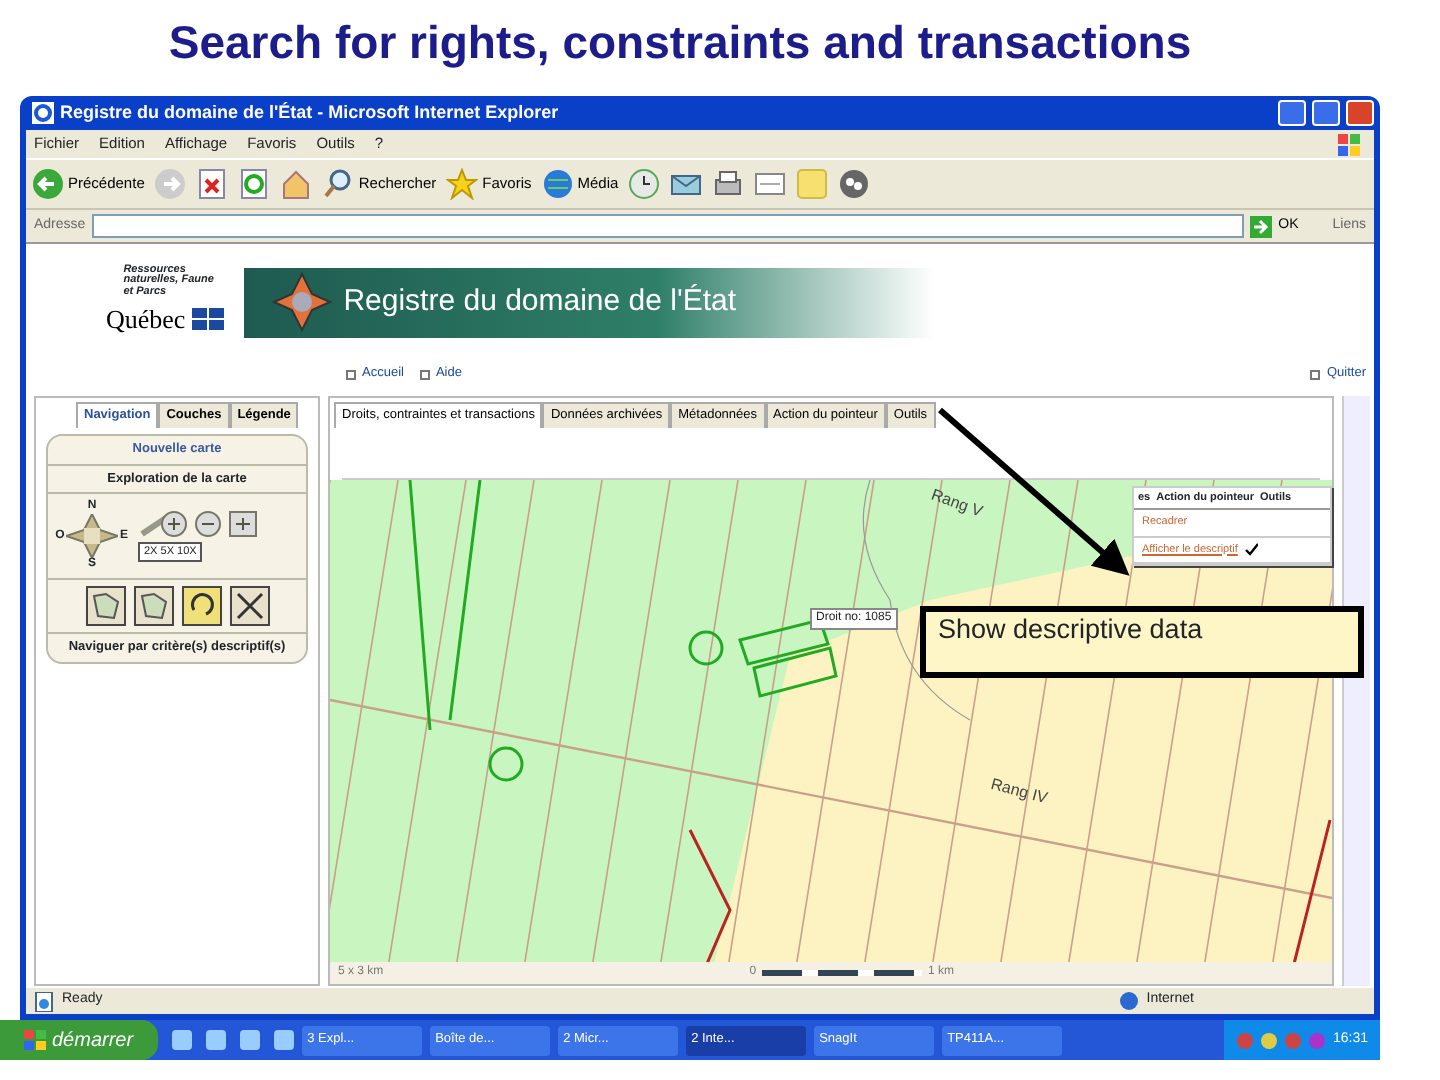 The image size is (1440, 1080). What do you see at coordinates (44, 1001) in the screenshot?
I see `page-icon` at bounding box center [44, 1001].